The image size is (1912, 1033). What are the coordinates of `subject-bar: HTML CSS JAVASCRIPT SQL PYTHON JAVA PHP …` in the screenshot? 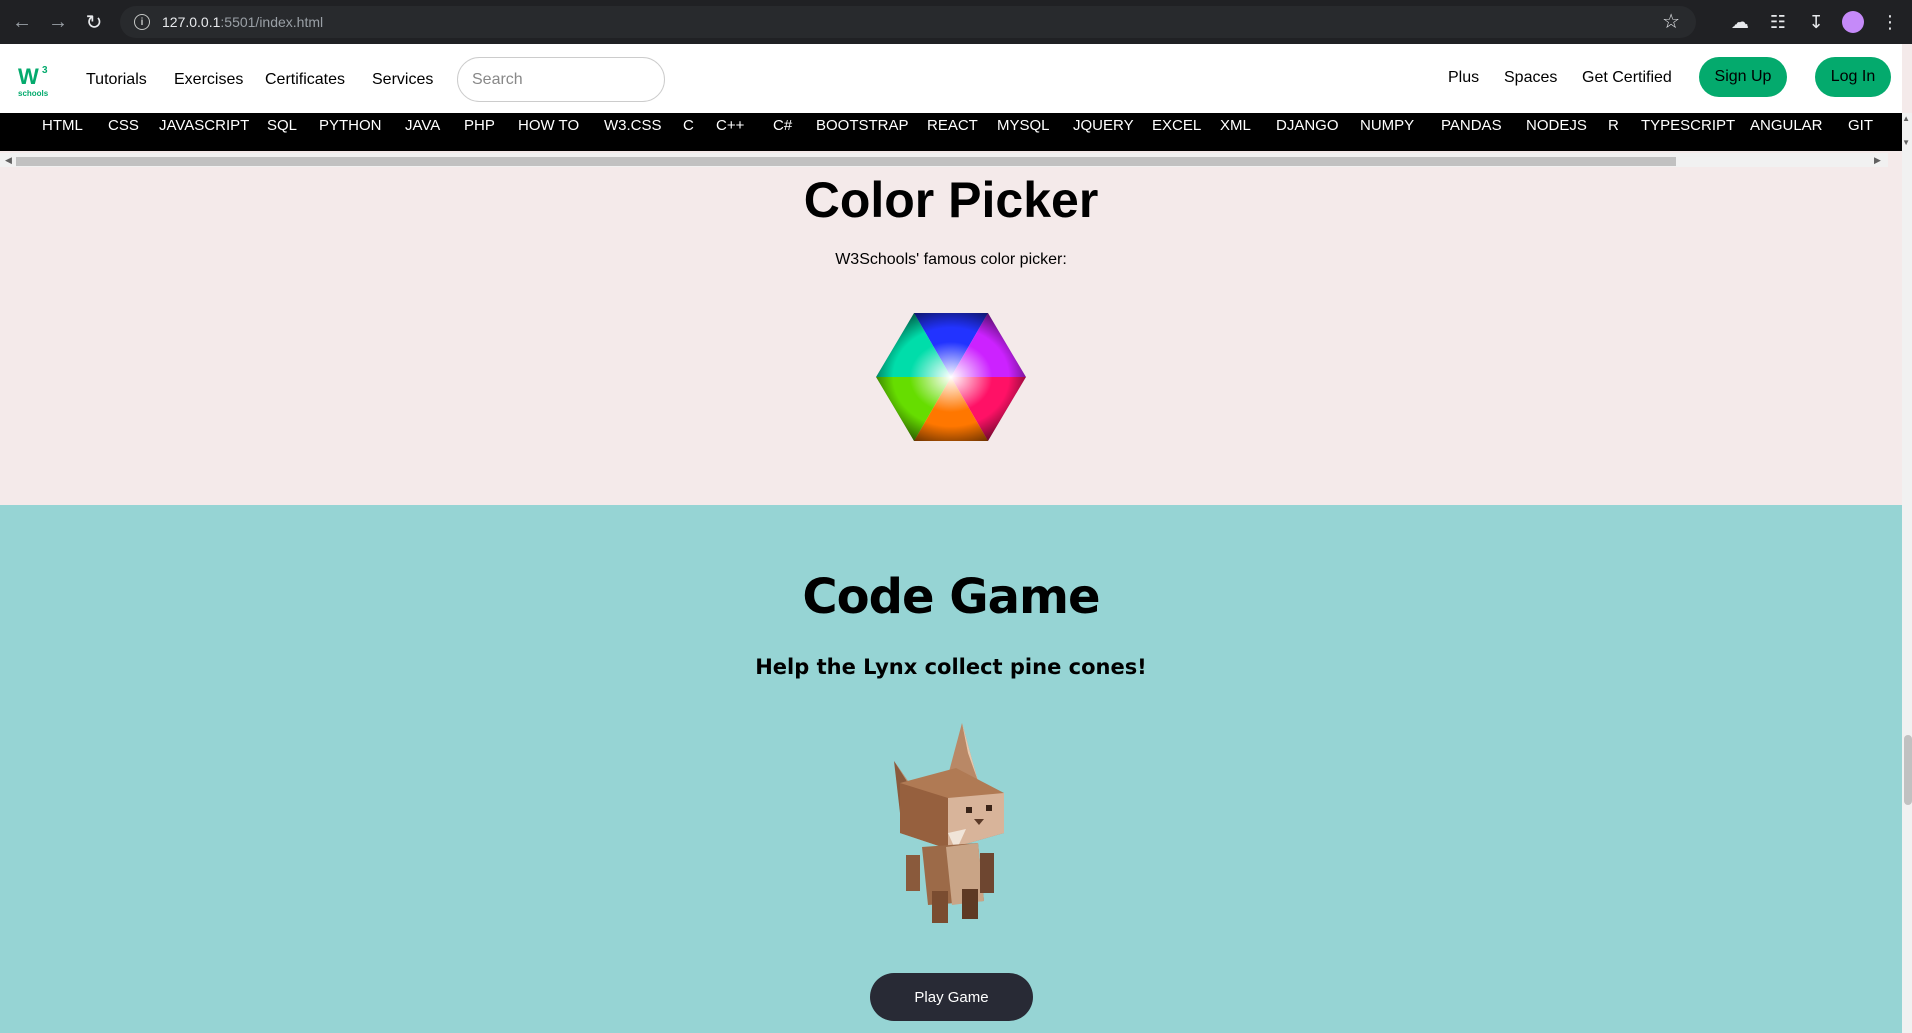 It's located at (951, 132).